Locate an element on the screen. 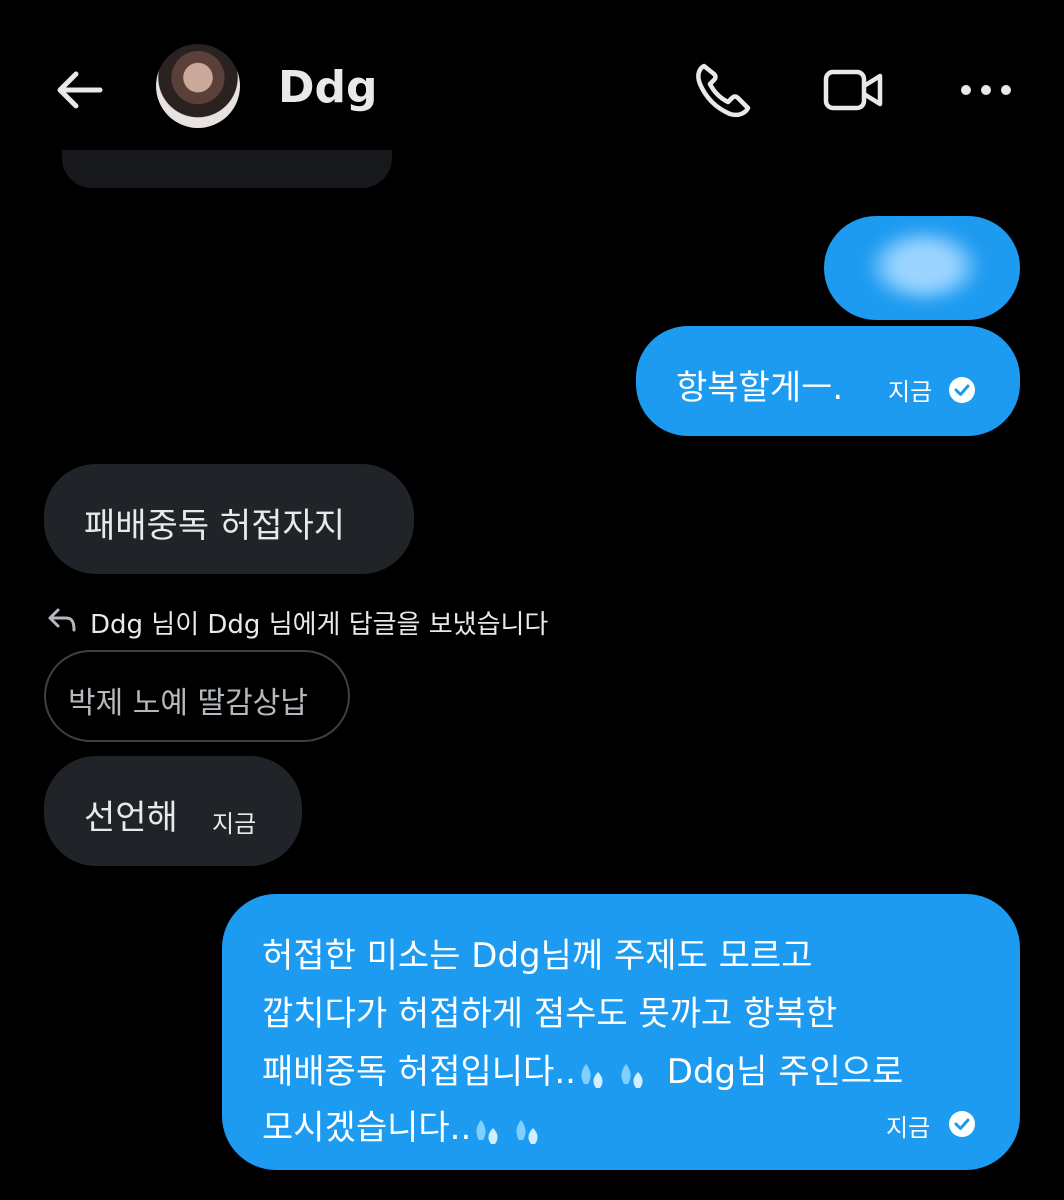  more-options-icon is located at coordinates (986, 90).